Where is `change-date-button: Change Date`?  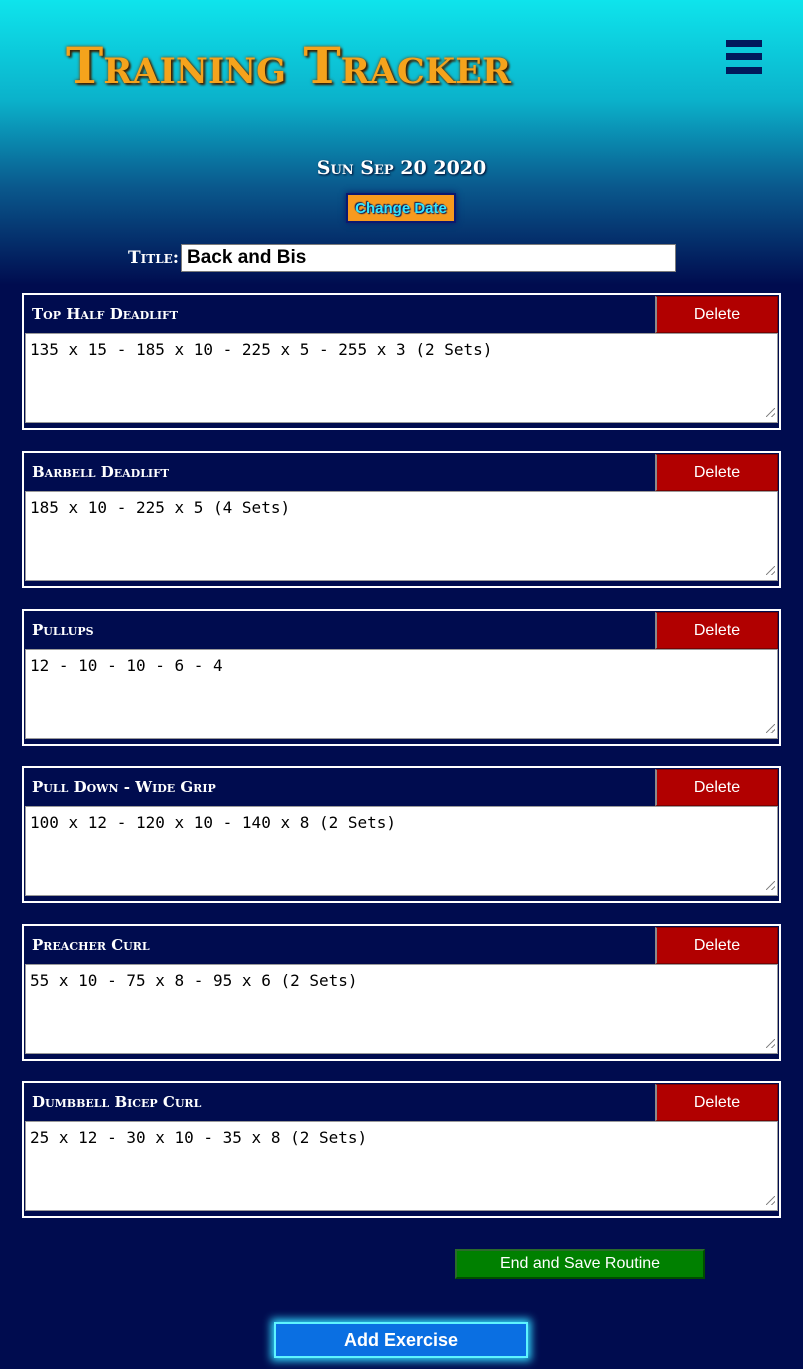 change-date-button: Change Date is located at coordinates (401, 208).